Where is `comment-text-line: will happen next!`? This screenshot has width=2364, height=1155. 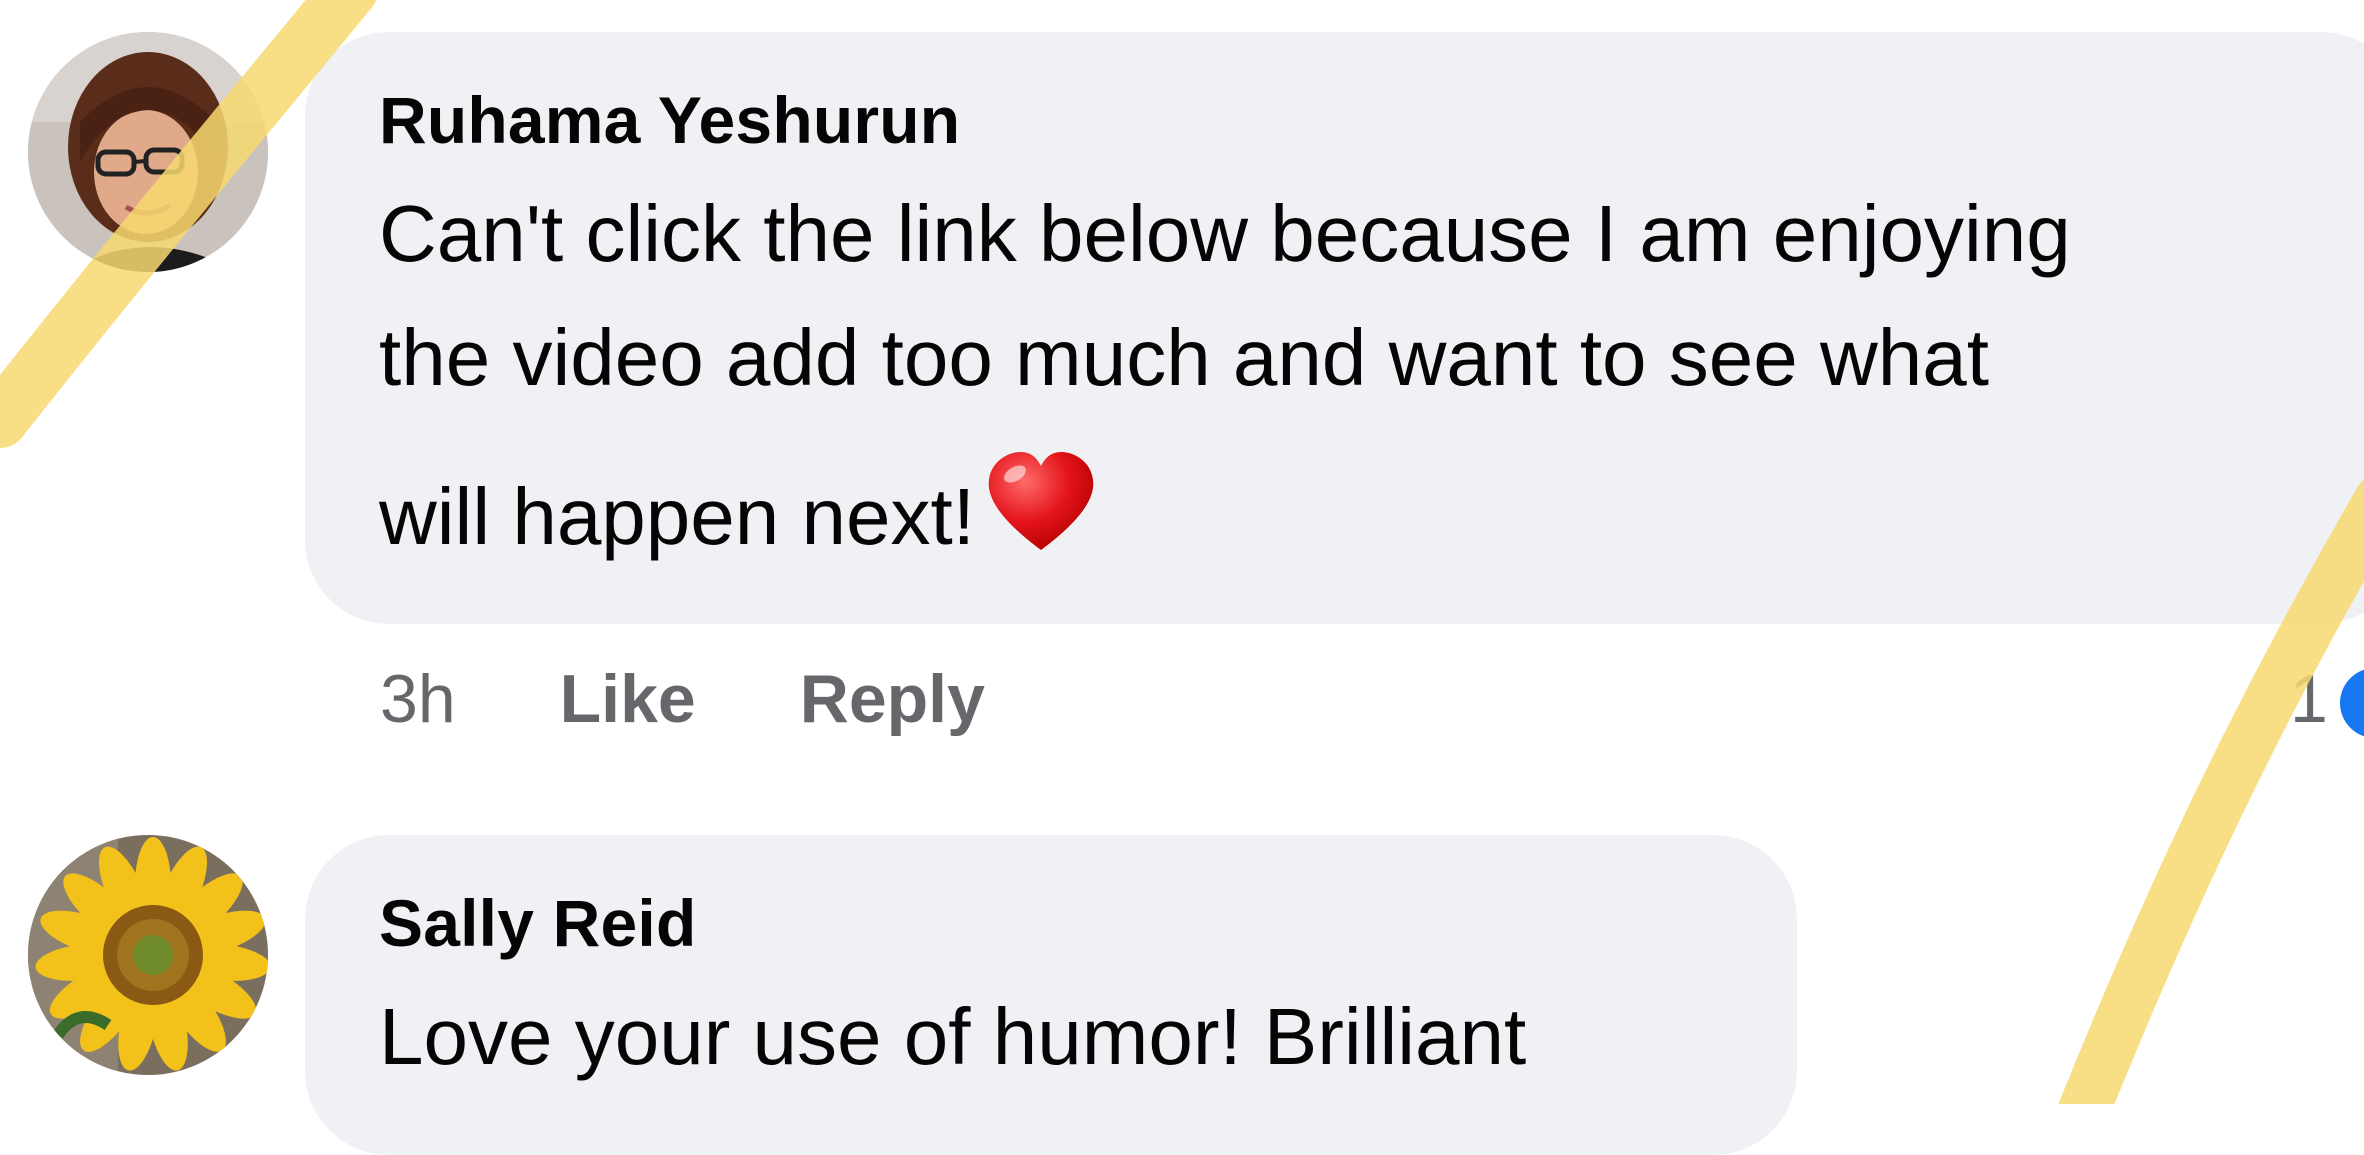 comment-text-line: will happen next! is located at coordinates (677, 516).